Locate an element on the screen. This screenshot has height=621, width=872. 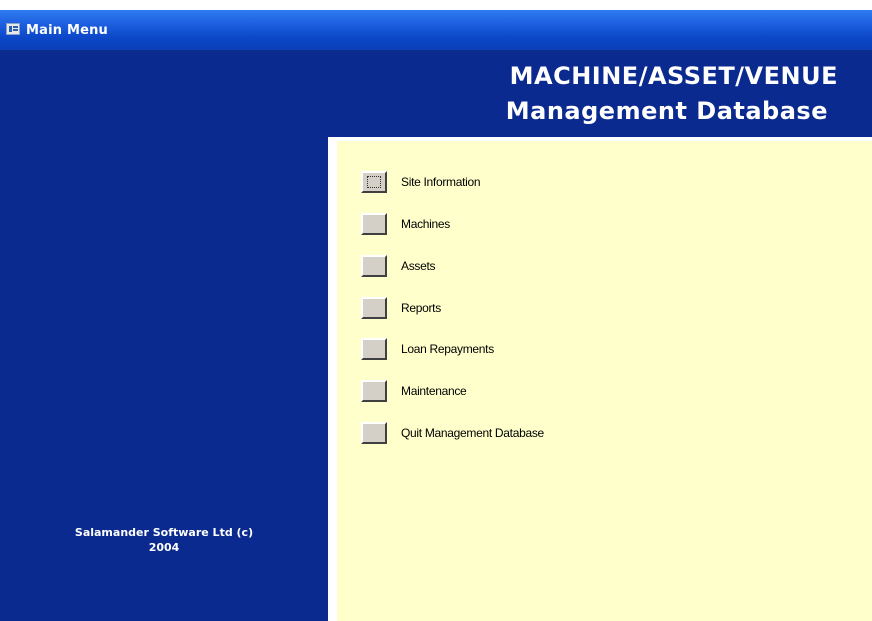
copyright-line2: 2004 is located at coordinates (164, 547).